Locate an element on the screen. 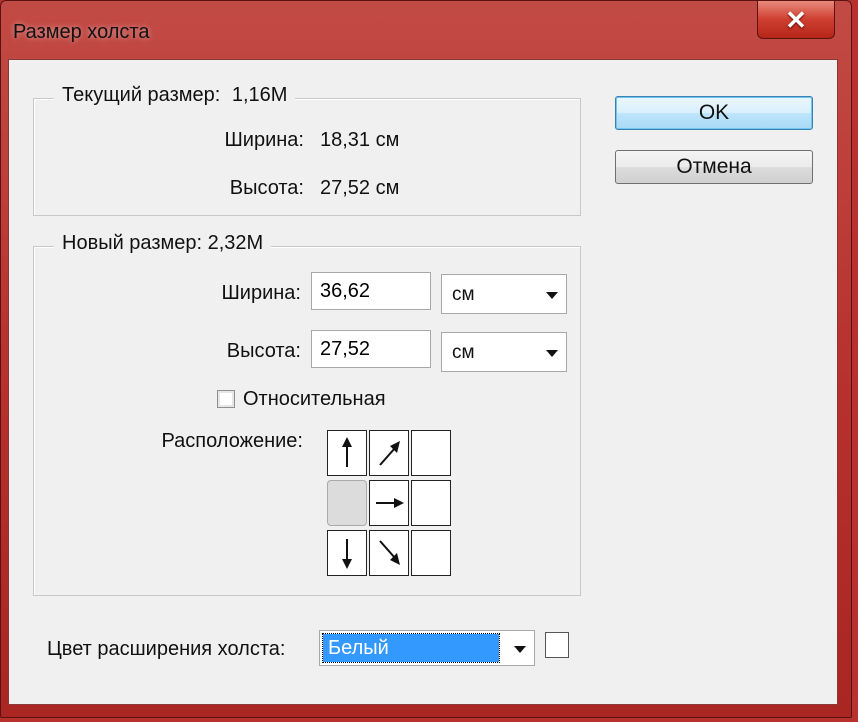 Image resolution: width=858 pixels, height=722 pixels. anchor-top-center is located at coordinates (389, 453).